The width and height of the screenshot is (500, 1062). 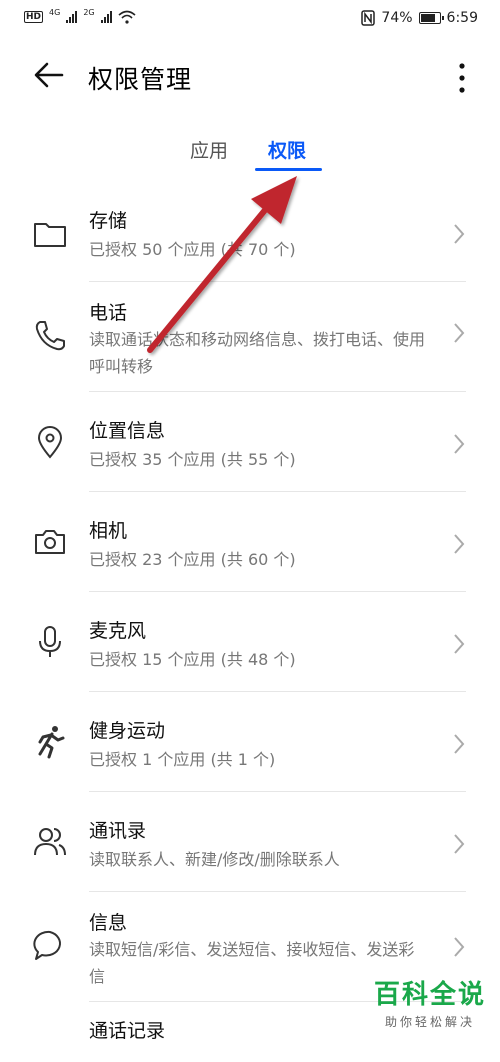 What do you see at coordinates (250, 542) in the screenshot?
I see `permission-item-camera: 相机 已授权 23 个应用 (共 60 个)` at bounding box center [250, 542].